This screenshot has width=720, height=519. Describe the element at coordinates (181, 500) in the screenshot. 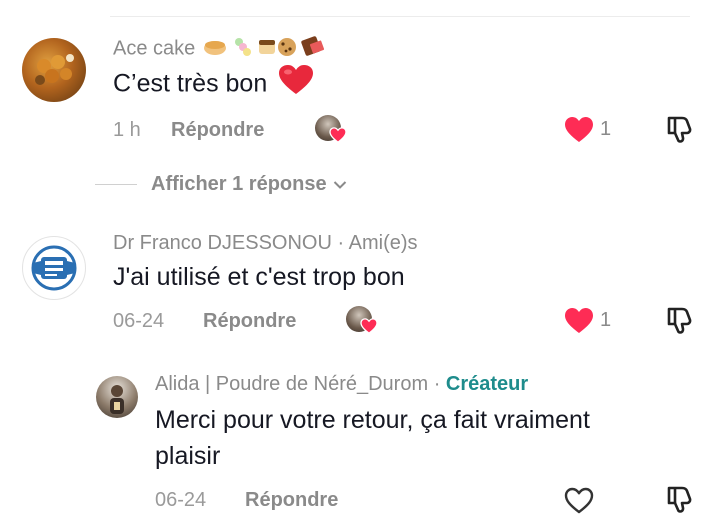

I see `reply-time: 06-24` at that location.